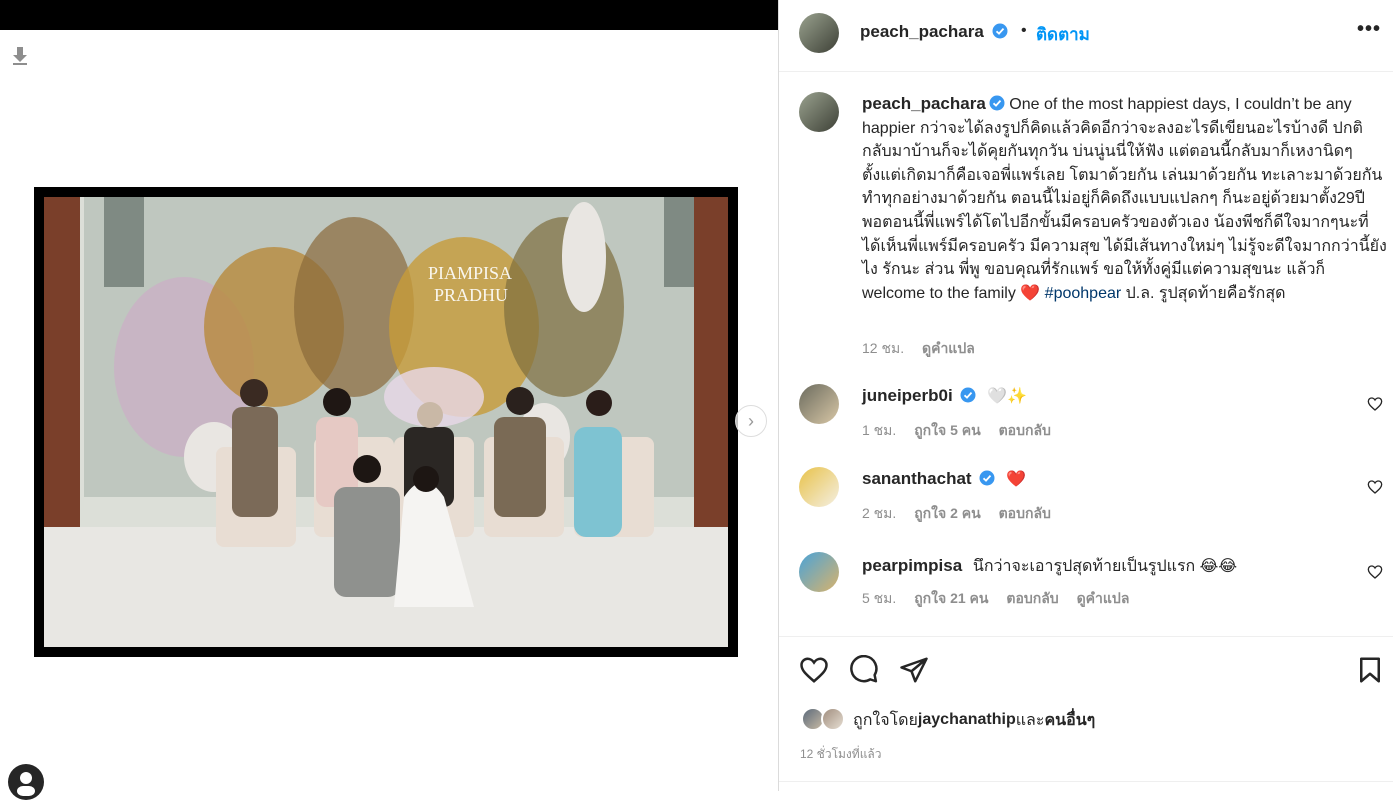 The height and width of the screenshot is (805, 1393). What do you see at coordinates (20, 56) in the screenshot?
I see `download-arrow-icon` at bounding box center [20, 56].